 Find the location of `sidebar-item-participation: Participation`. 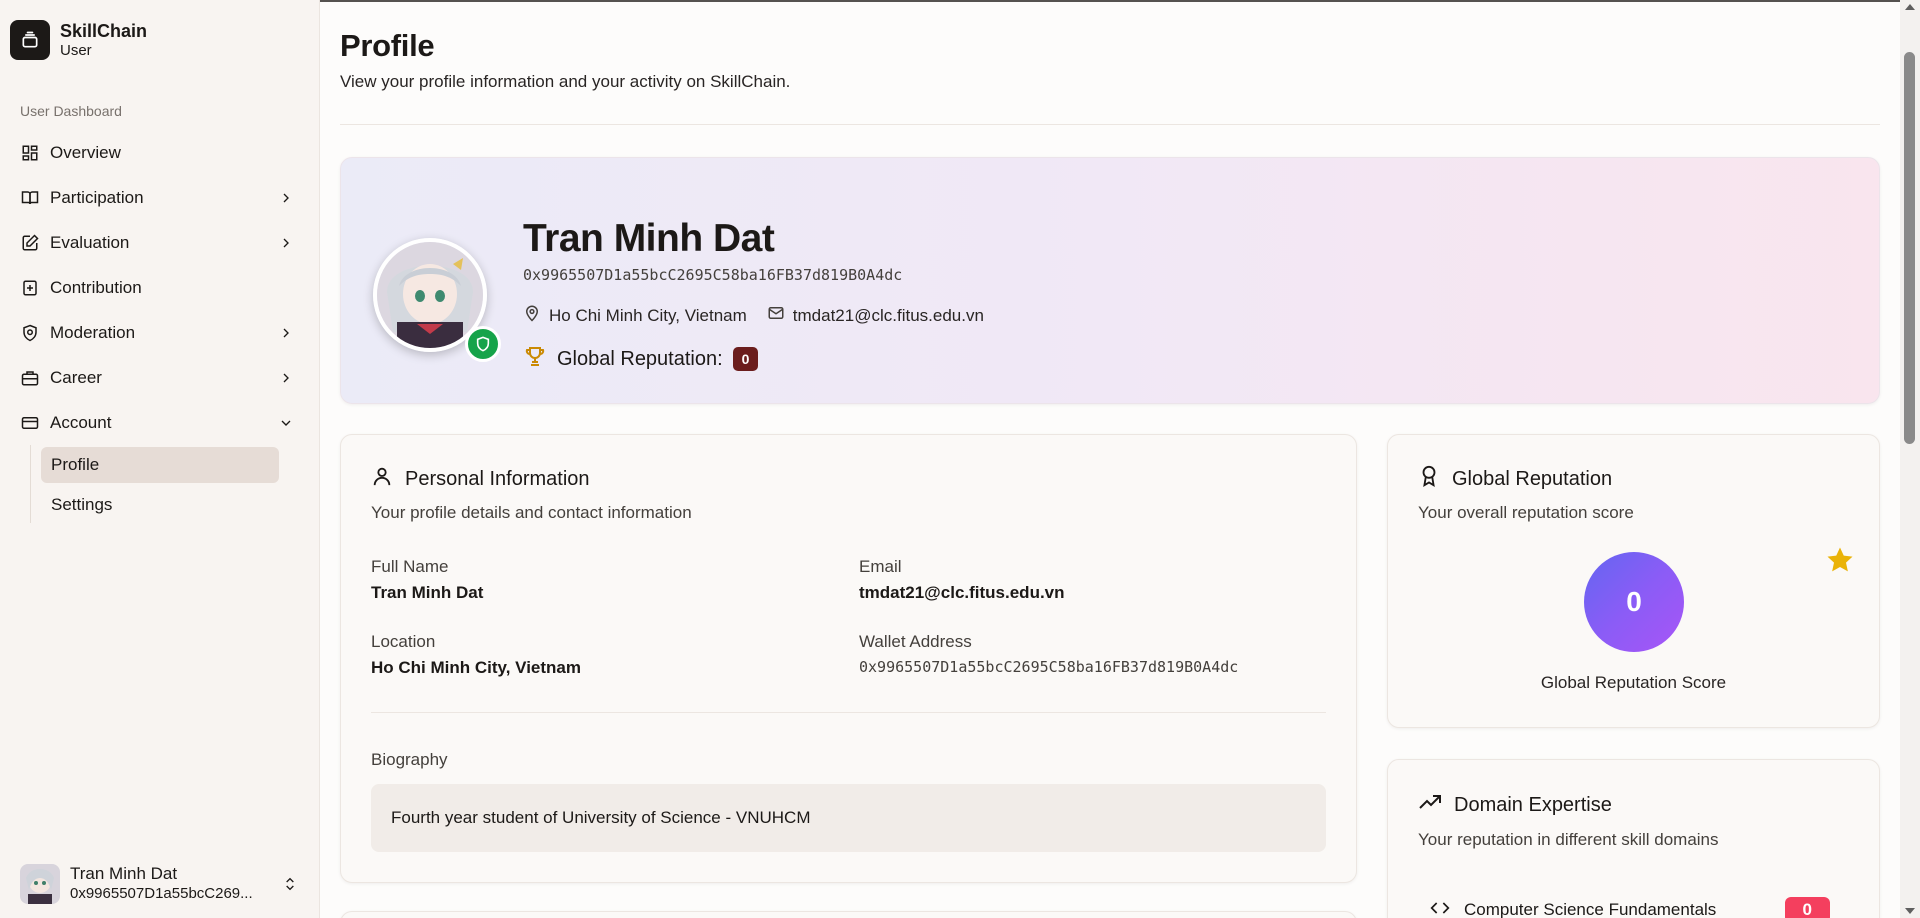

sidebar-item-participation: Participation is located at coordinates (157, 197).